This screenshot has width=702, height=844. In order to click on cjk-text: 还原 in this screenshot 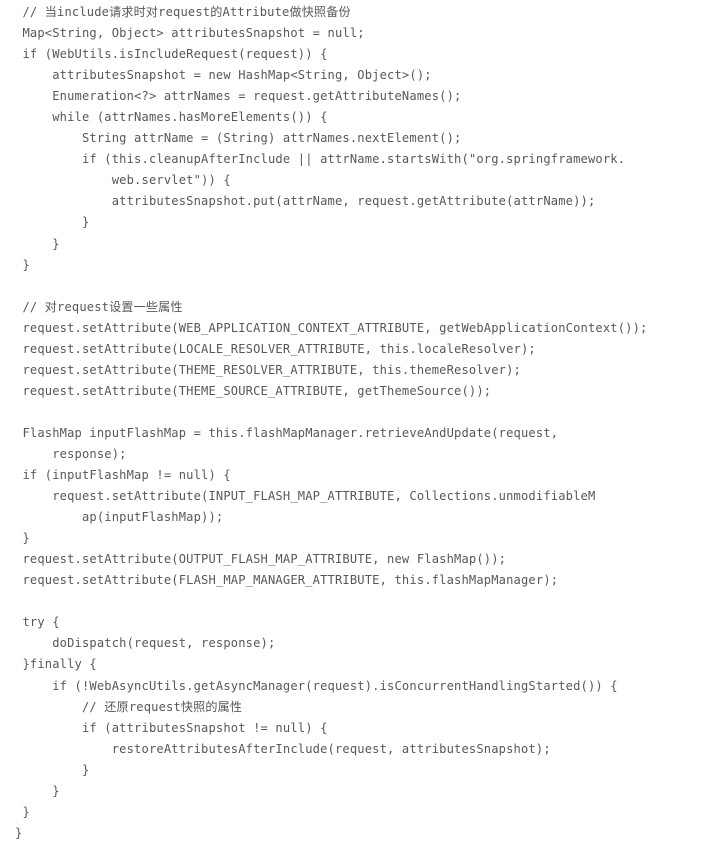, I will do `click(116, 706)`.